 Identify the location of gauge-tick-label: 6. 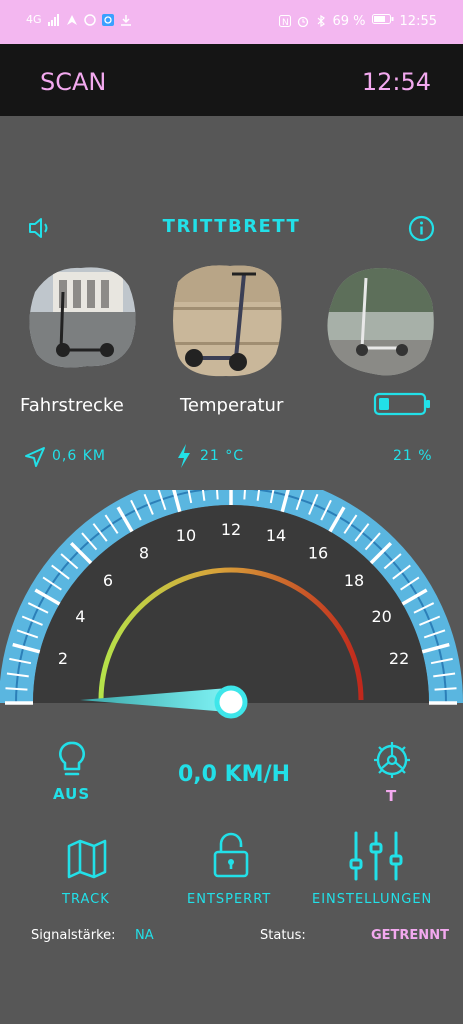
(108, 580).